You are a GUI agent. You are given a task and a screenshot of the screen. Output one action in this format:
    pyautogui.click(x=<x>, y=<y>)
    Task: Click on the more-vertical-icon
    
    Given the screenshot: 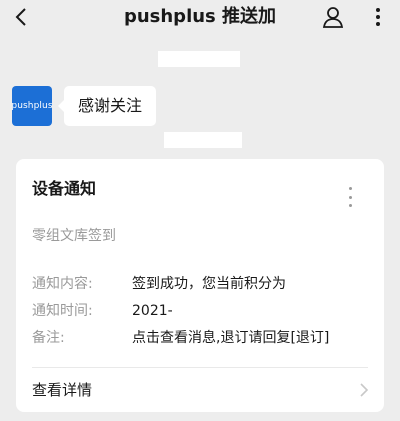 What is the action you would take?
    pyautogui.click(x=378, y=17)
    